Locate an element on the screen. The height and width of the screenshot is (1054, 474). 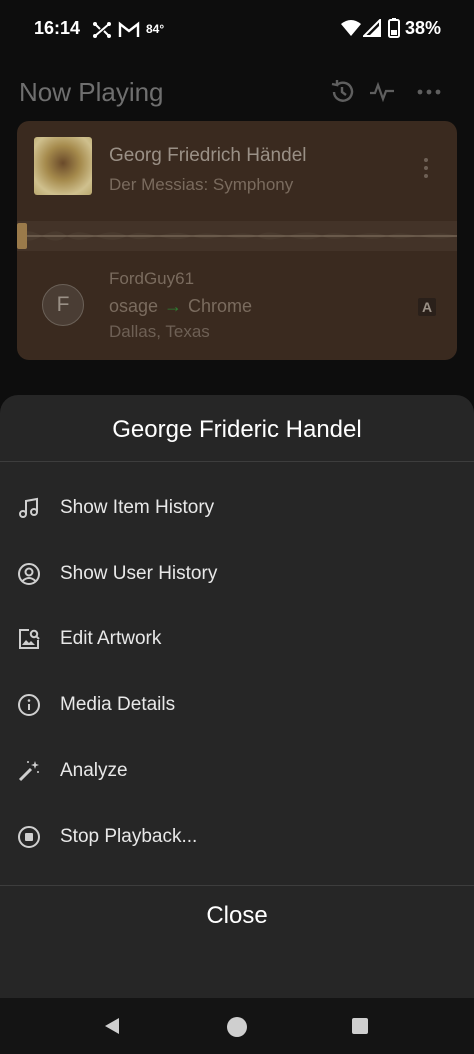
app-header: Now Playing is located at coordinates (237, 92).